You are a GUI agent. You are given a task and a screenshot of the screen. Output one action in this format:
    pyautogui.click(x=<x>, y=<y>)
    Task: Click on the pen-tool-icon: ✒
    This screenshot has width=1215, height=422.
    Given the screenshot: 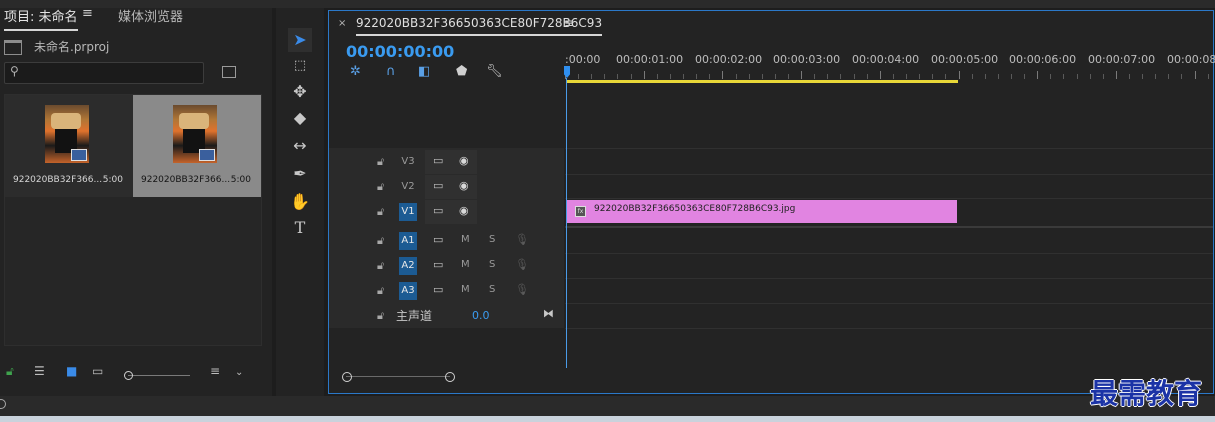 What is the action you would take?
    pyautogui.click(x=300, y=174)
    